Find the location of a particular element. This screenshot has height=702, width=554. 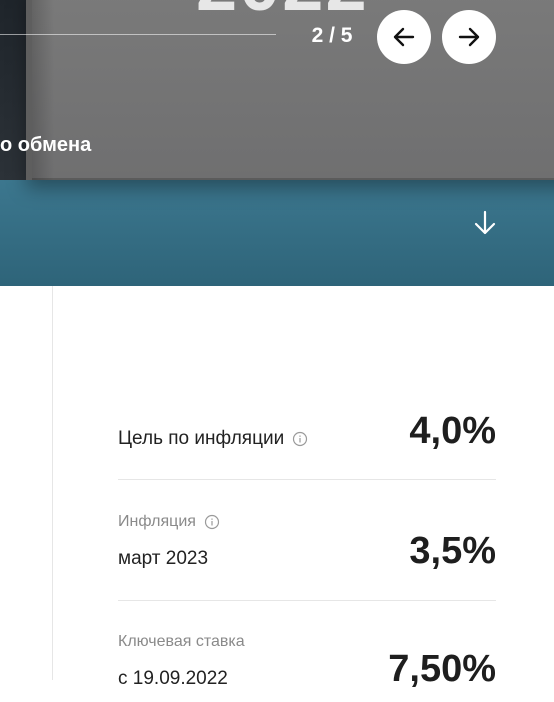

stat-inflation: Инфляция март 2023 3,5% is located at coordinates (307, 545).